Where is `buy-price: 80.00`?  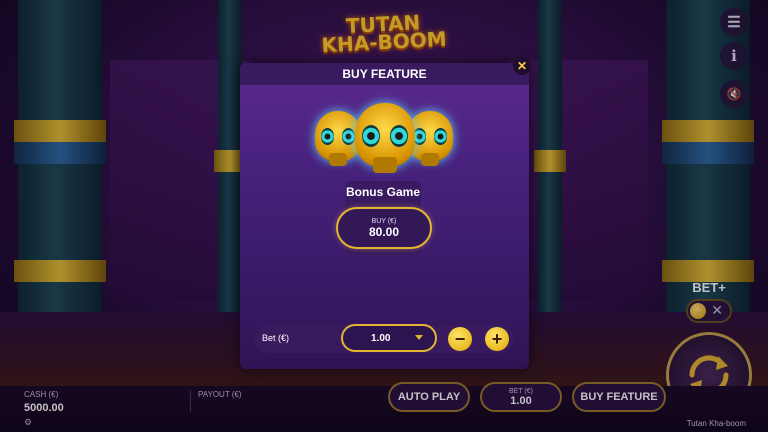 buy-price: 80.00 is located at coordinates (384, 231).